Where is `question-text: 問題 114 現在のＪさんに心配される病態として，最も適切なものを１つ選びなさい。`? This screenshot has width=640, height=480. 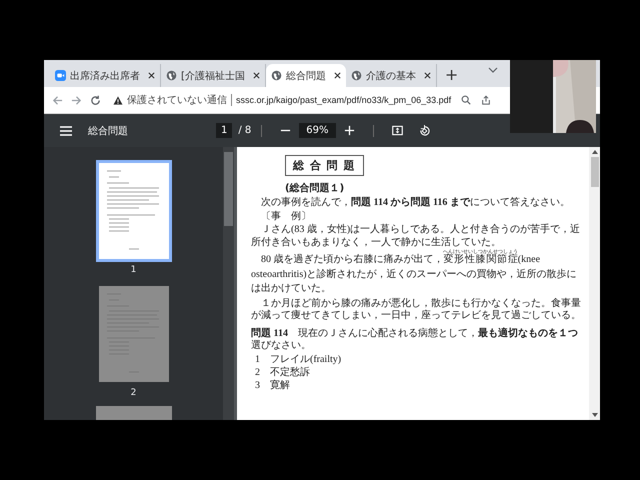
question-text: 問題 114 現在のＪさんに心配される病態として，最も適切なものを１つ選びなさい。 is located at coordinates (415, 340).